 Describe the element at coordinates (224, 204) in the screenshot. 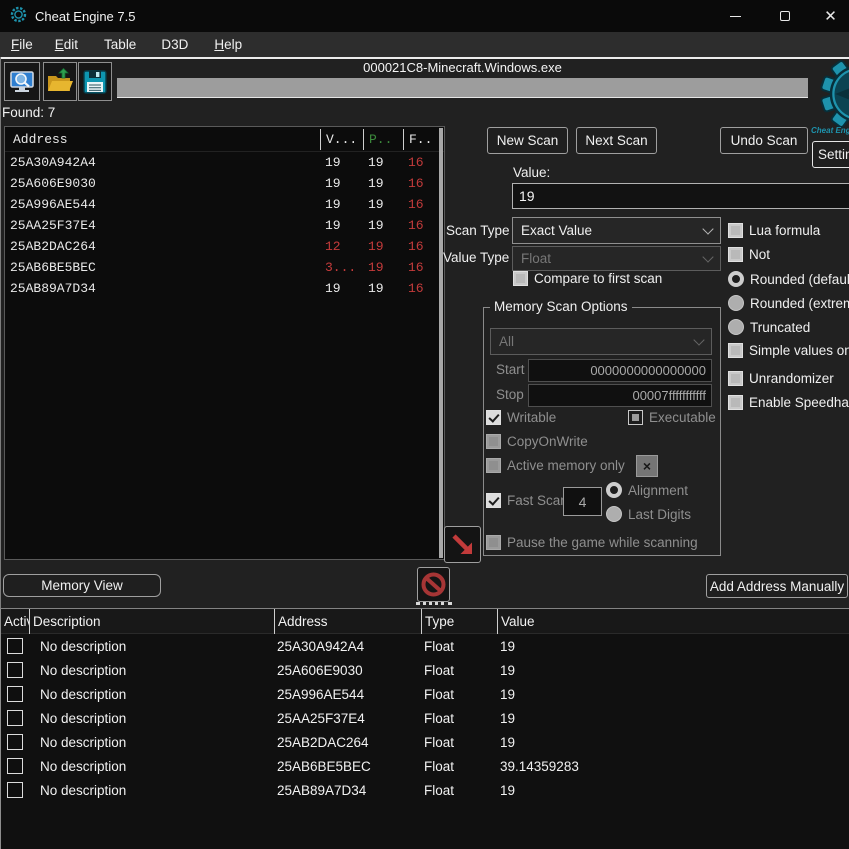

I see `found-row: 25A996AE544 19 19 16` at that location.